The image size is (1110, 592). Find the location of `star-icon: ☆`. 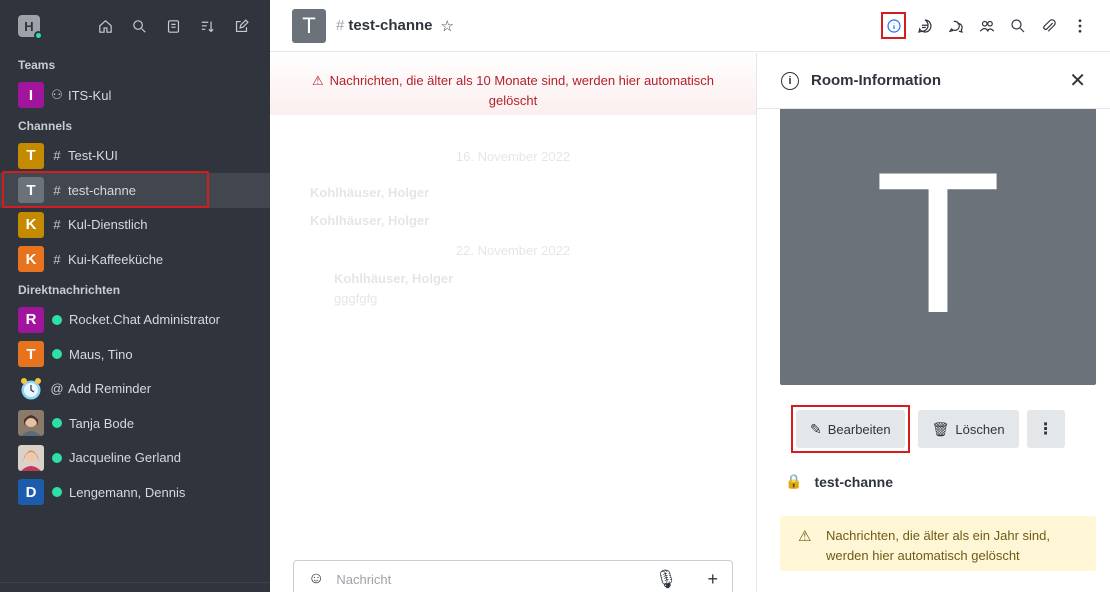

star-icon: ☆ is located at coordinates (447, 26).